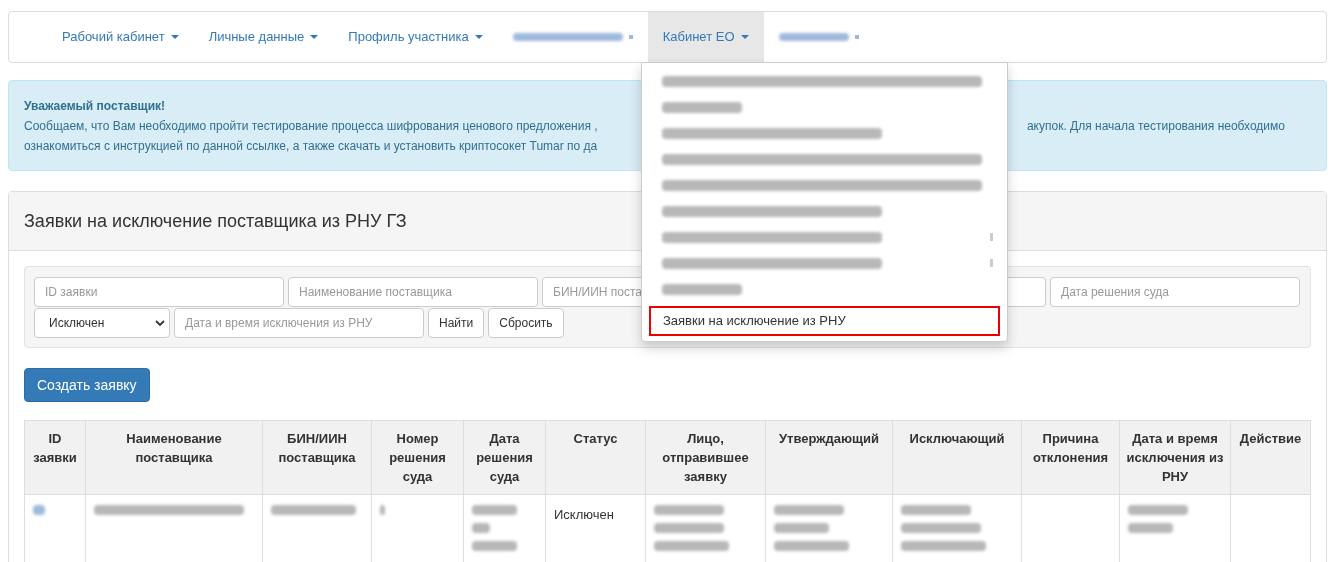  I want to click on column-header: Дата и время исключения из РНУ, so click(1175, 457).